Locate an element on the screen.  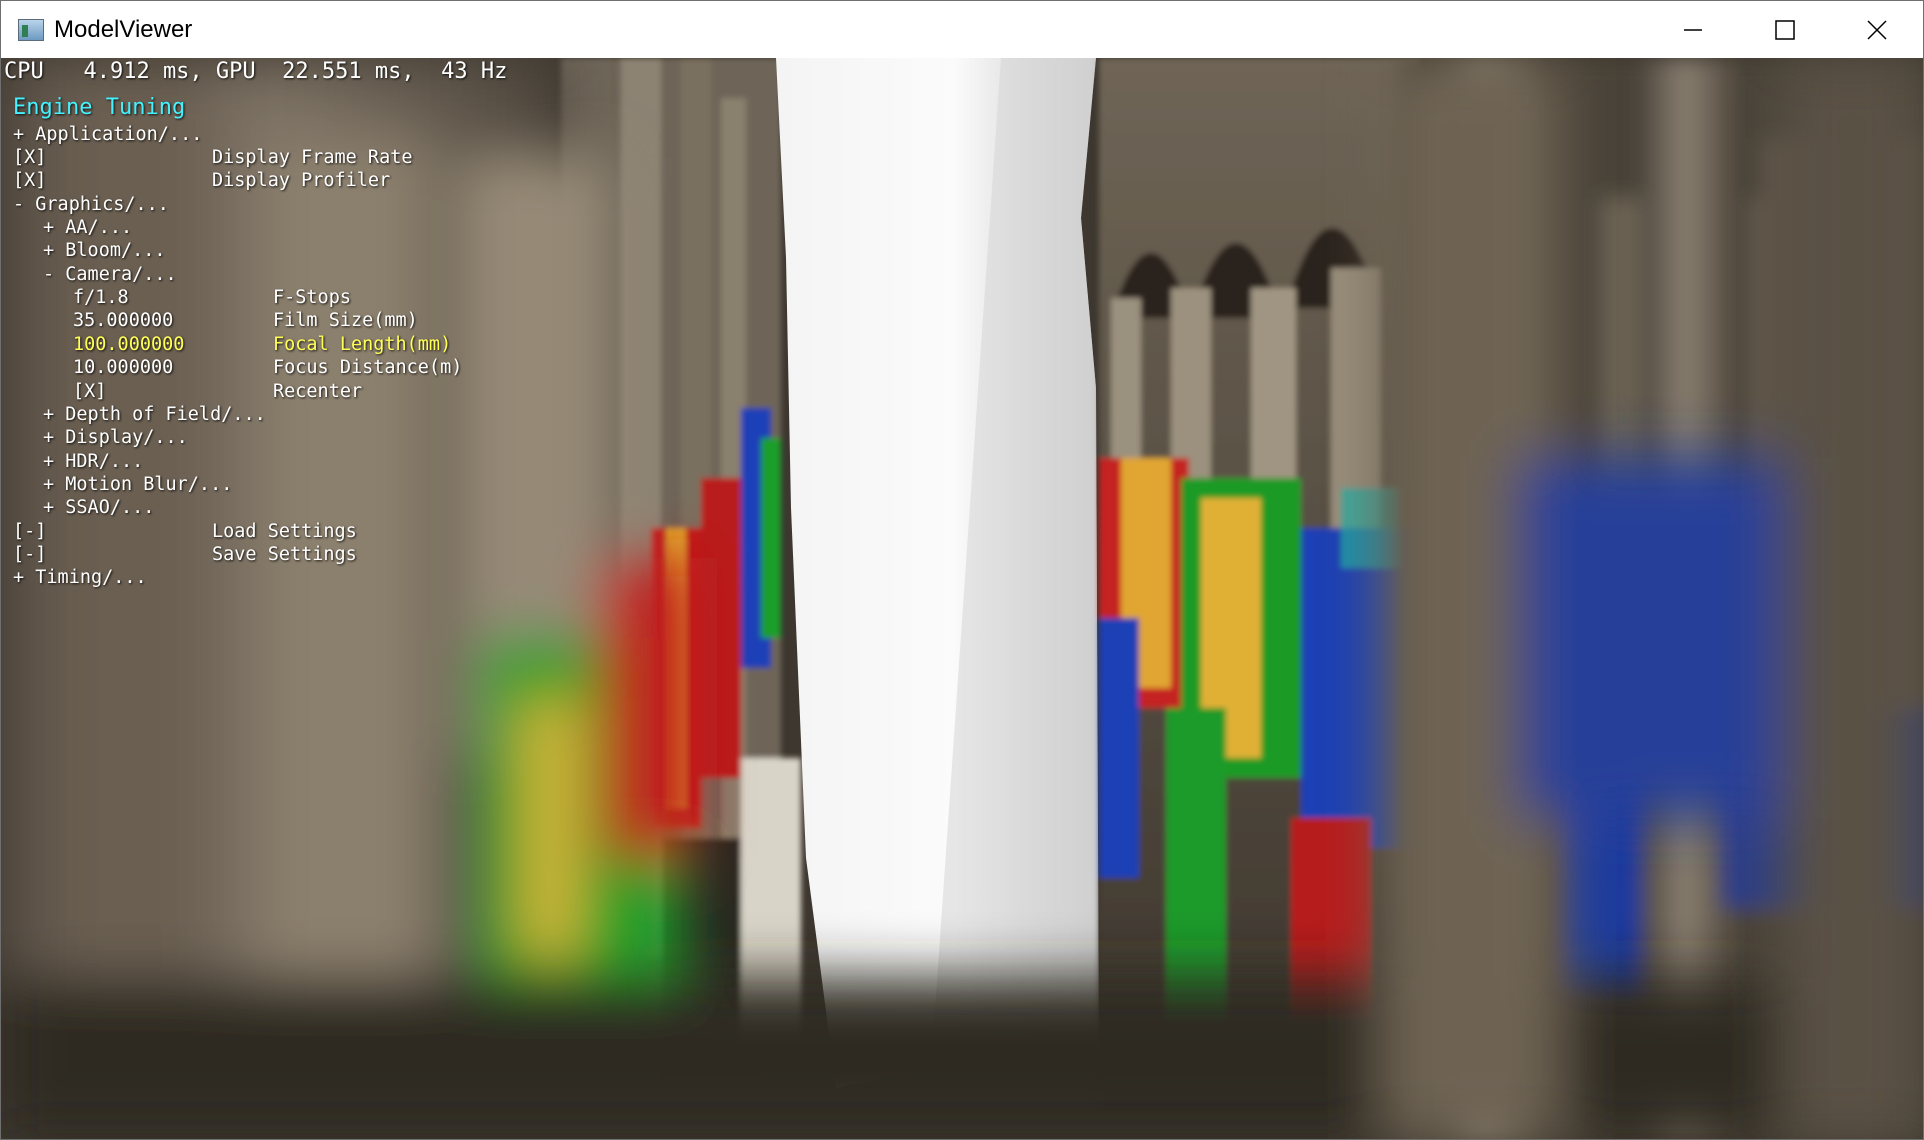
app-icon is located at coordinates (31, 29).